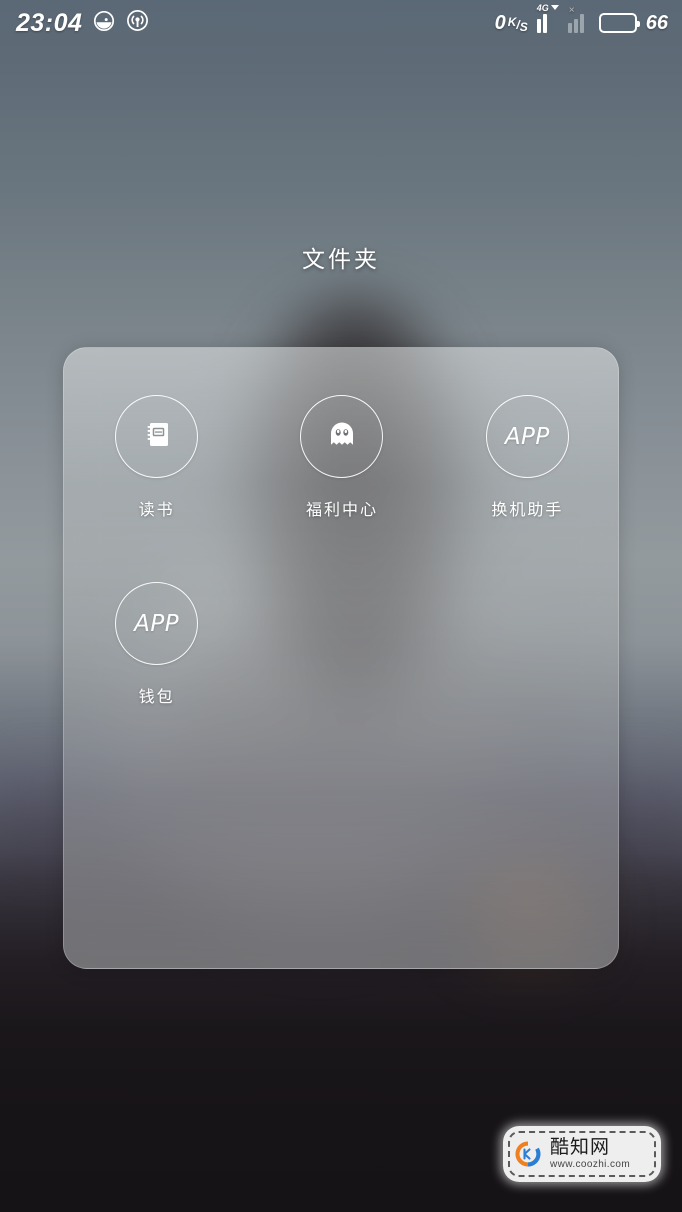 The width and height of the screenshot is (682, 1212). I want to click on app-item-switch-assistant: APP 换机助手, so click(526, 445).